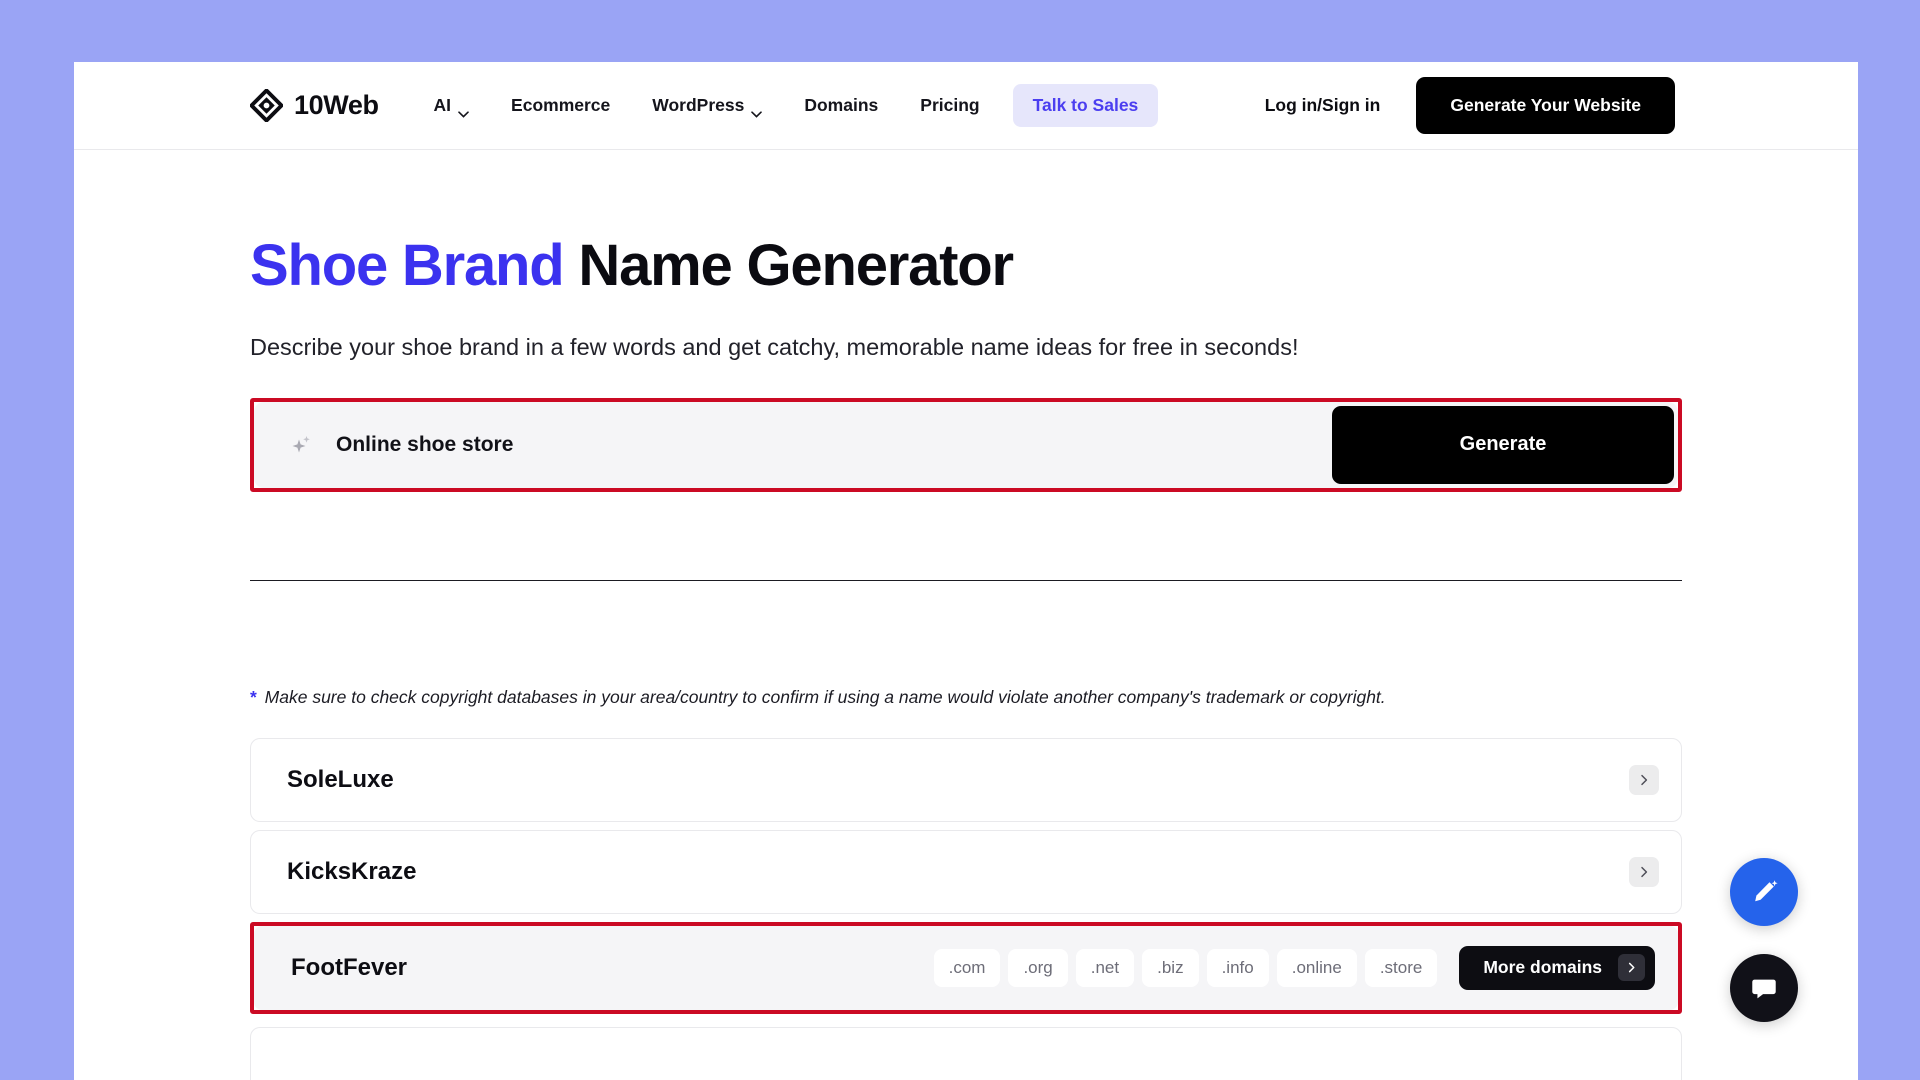  I want to click on nav-right-group: Log in/Sign in Generate Your Website, so click(1561, 105).